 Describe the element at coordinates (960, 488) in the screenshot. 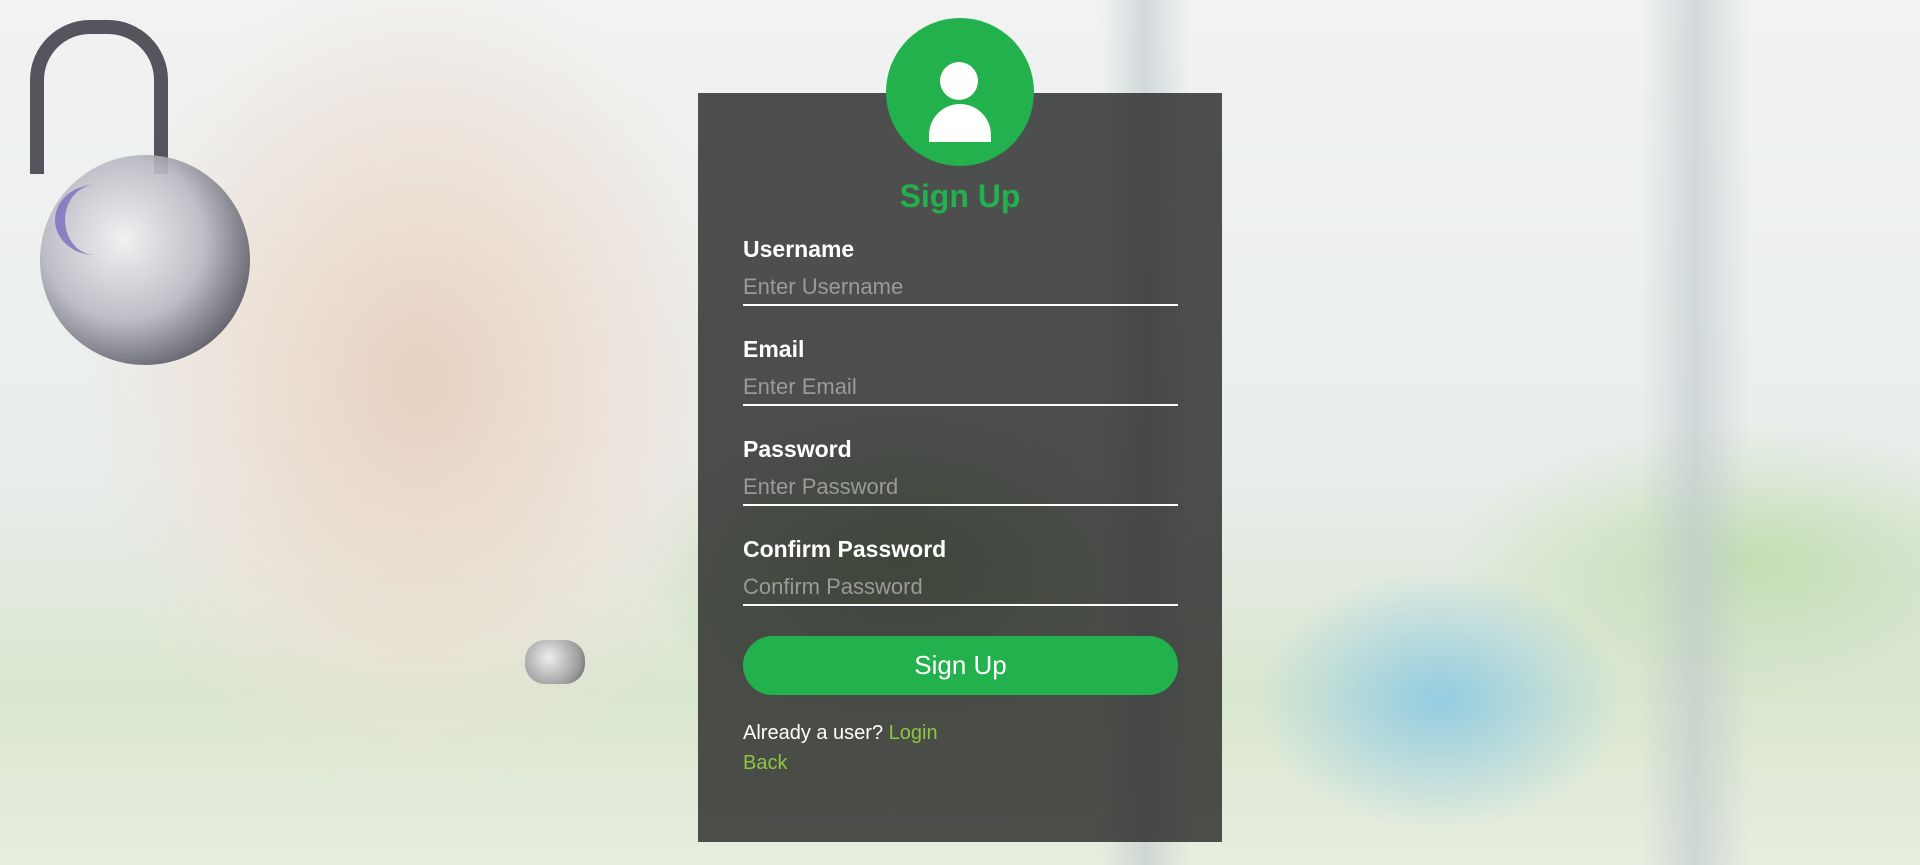

I see `password-input` at that location.